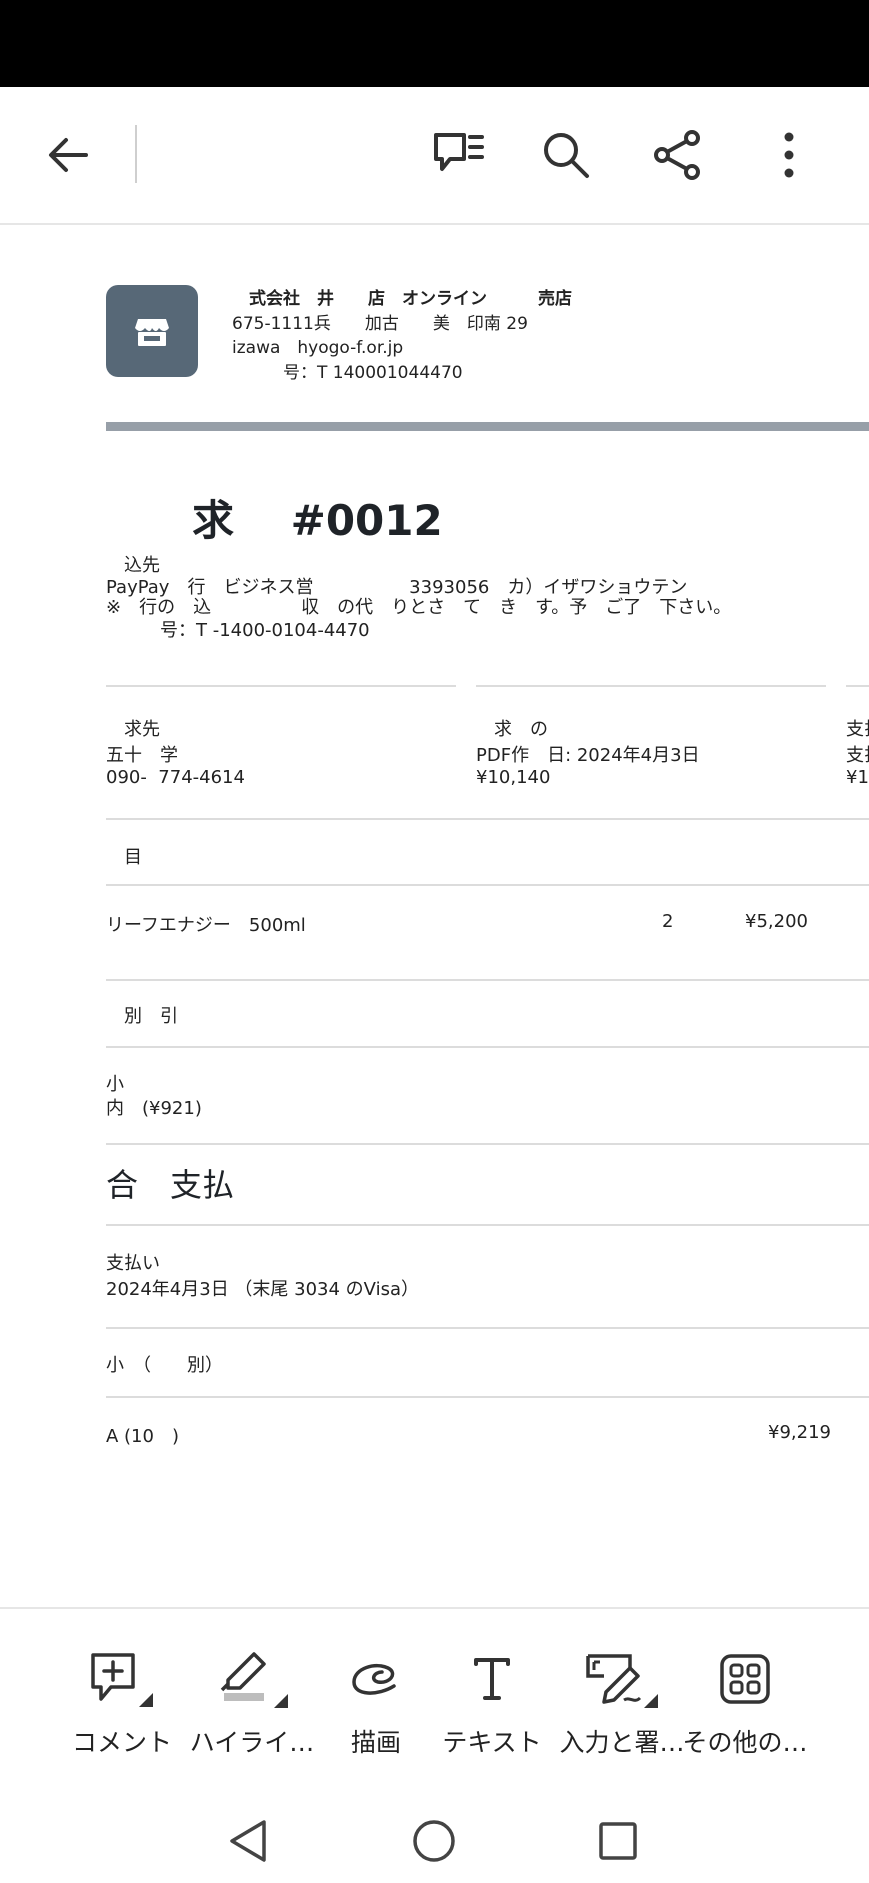 The width and height of the screenshot is (869, 1883). I want to click on comment-add-icon, so click(122, 1680).